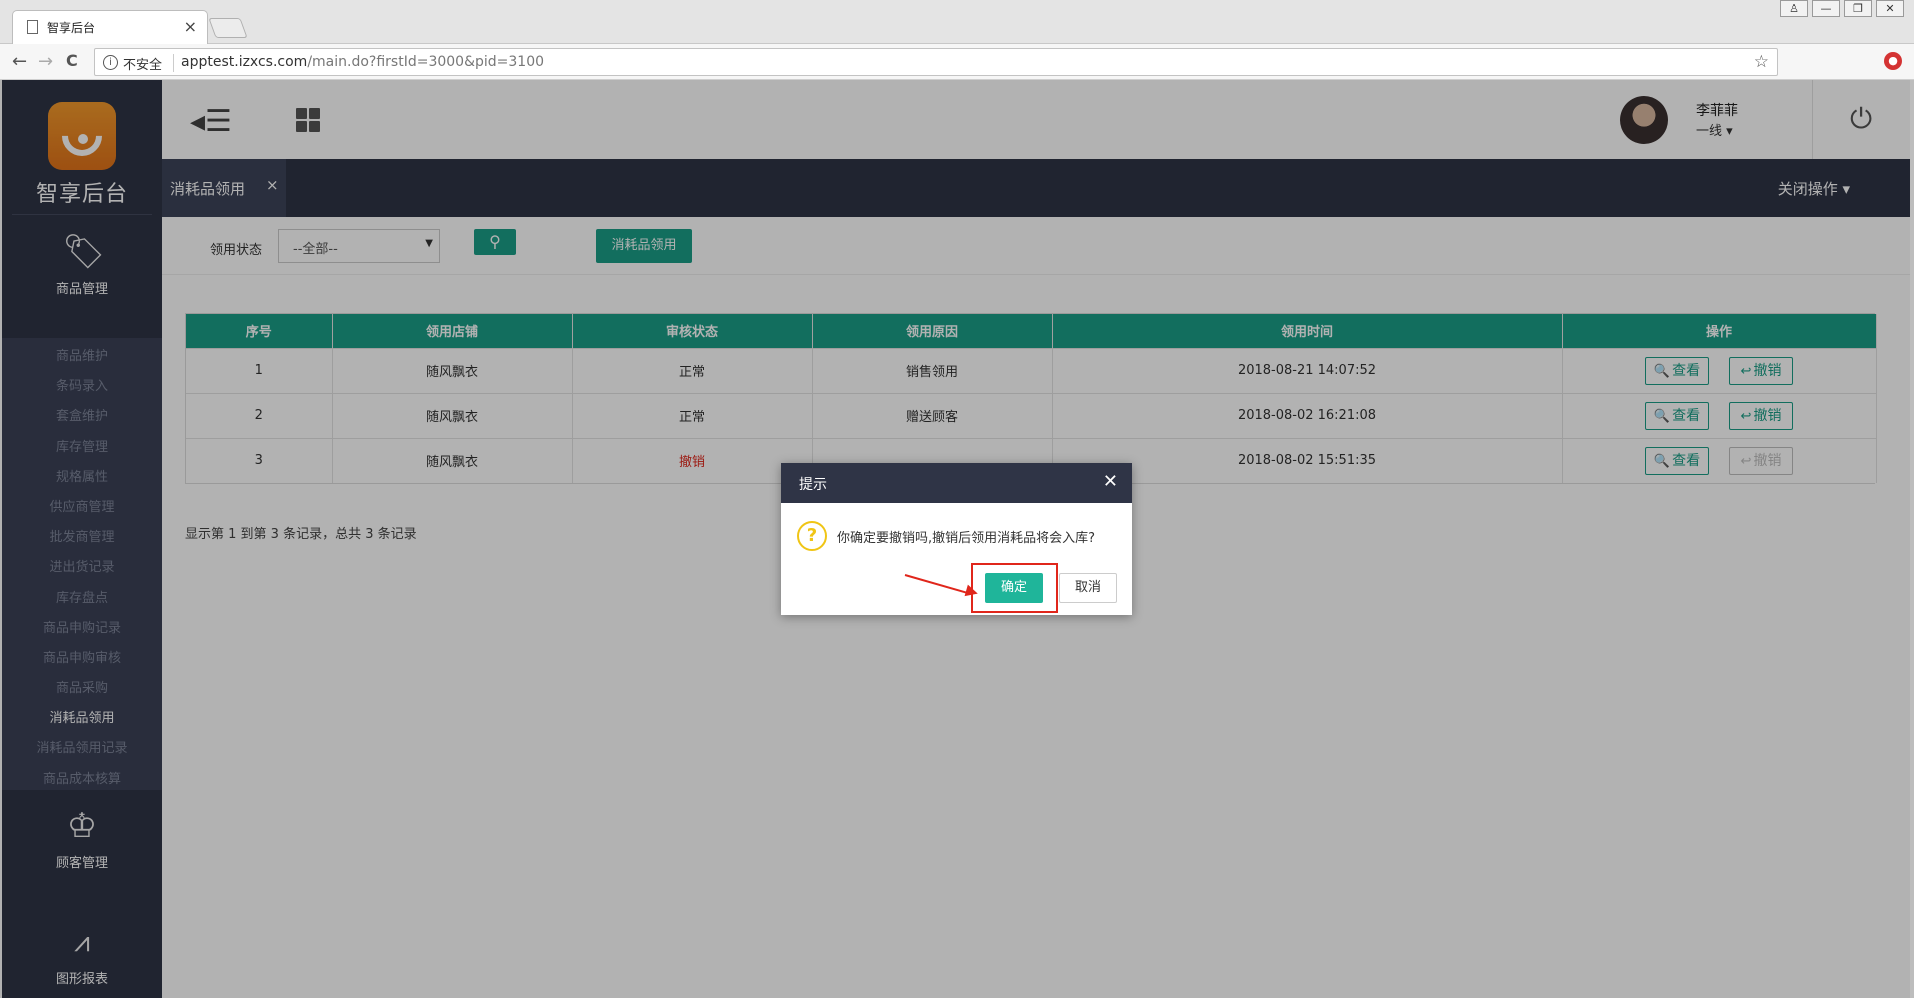  I want to click on window-controls: ♙ — ❐ ✕, so click(1842, 8).